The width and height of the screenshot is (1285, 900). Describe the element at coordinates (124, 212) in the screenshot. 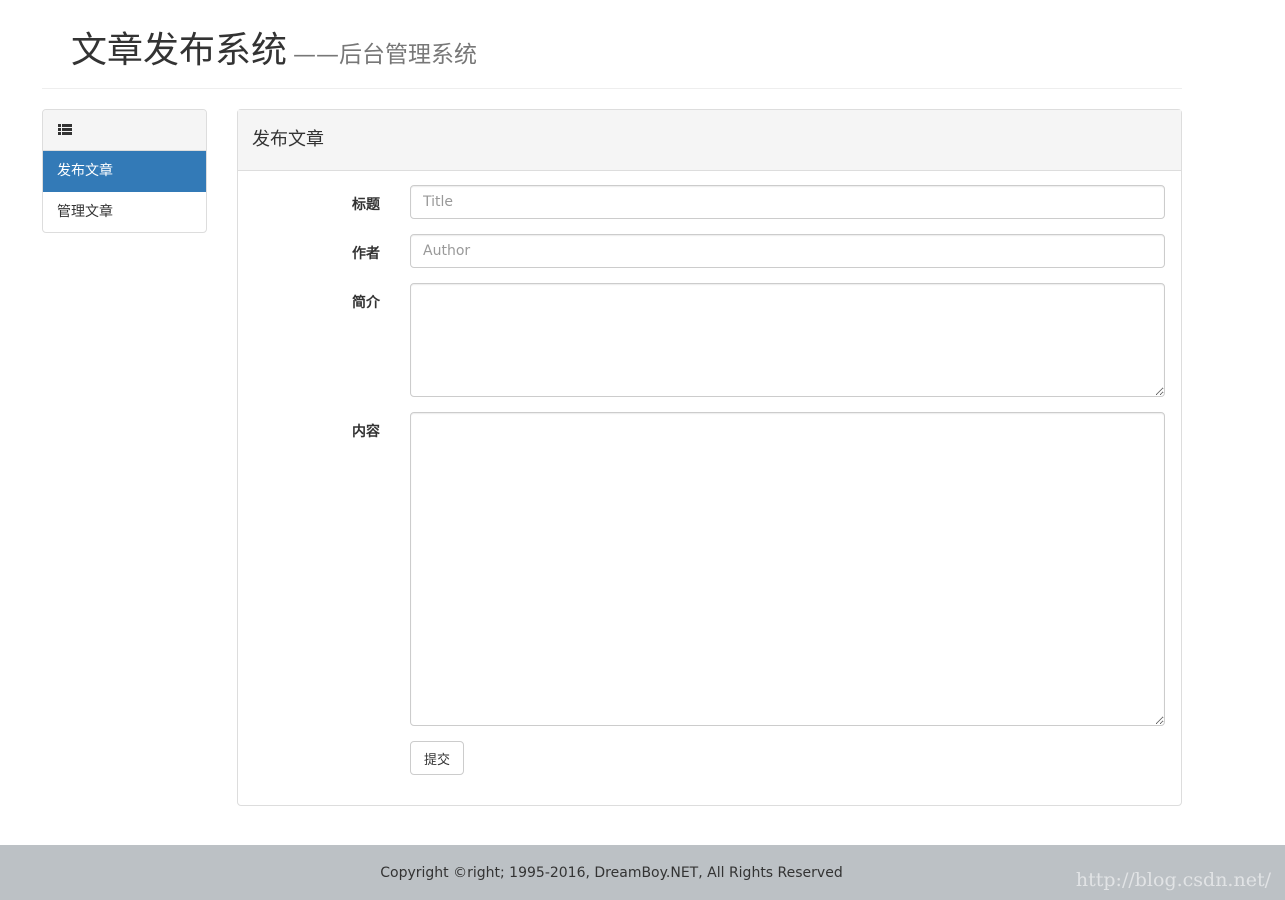

I see `sidebar-item-manage-articles: 管理文章` at that location.